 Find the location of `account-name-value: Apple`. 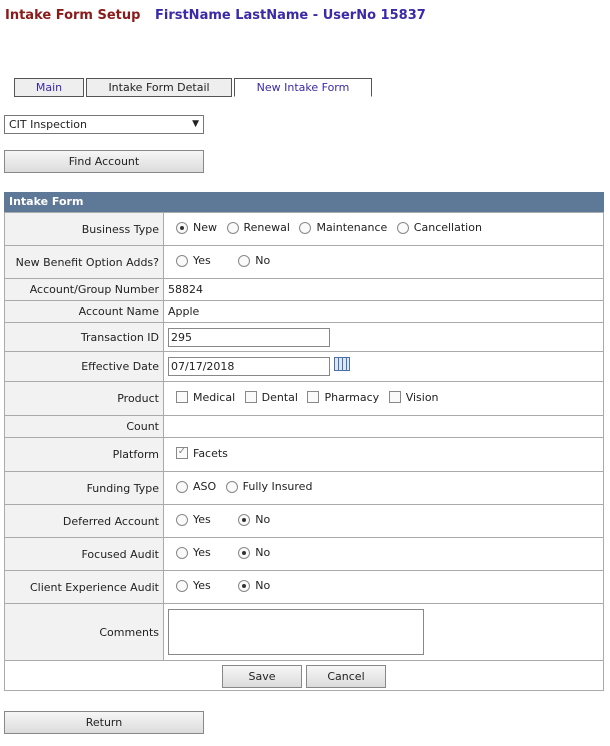

account-name-value: Apple is located at coordinates (383, 311).